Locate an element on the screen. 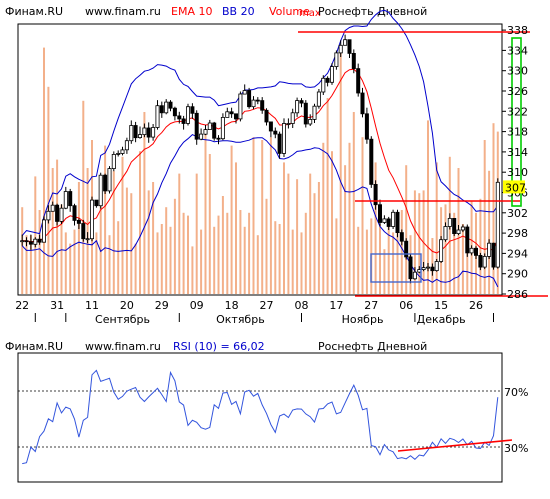  month-label: Декабрь is located at coordinates (441, 319).